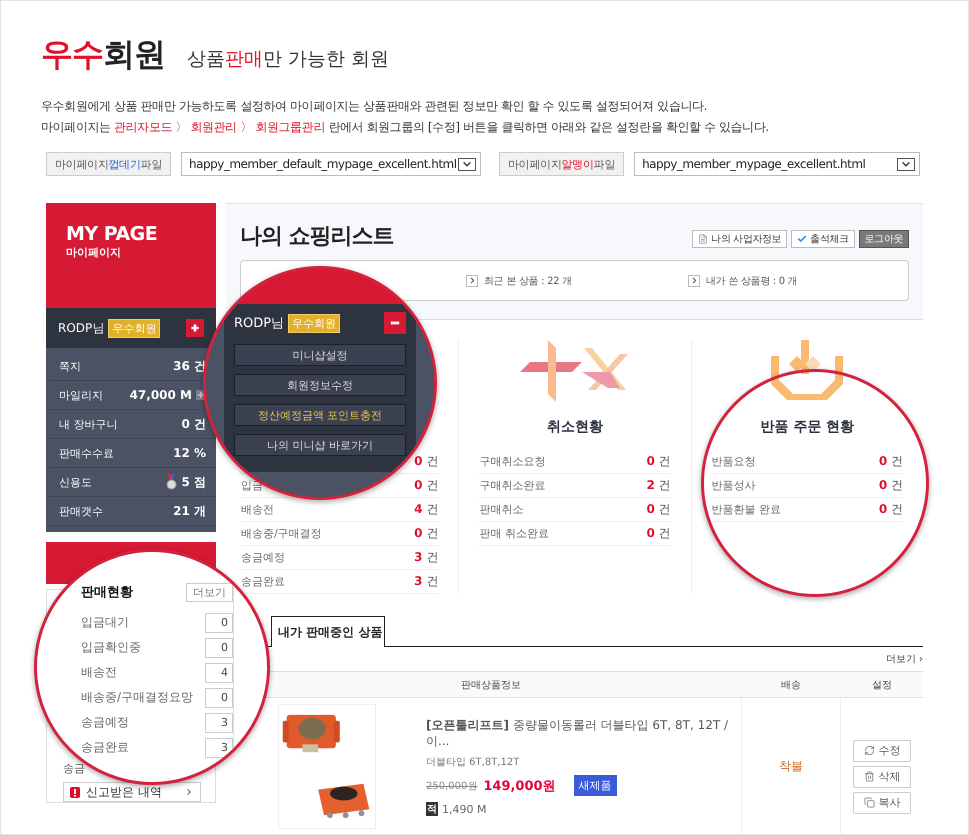  What do you see at coordinates (703, 239) in the screenshot?
I see `document-icon` at bounding box center [703, 239].